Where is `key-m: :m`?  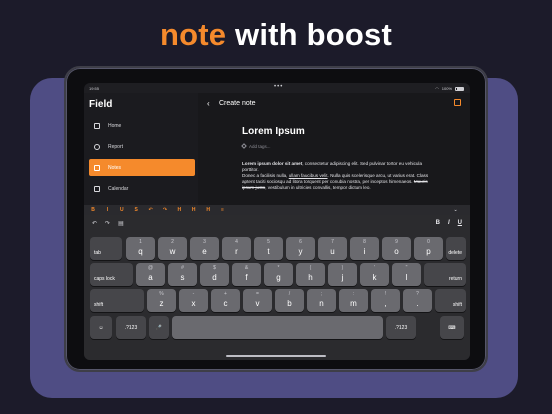 key-m: :m is located at coordinates (353, 300).